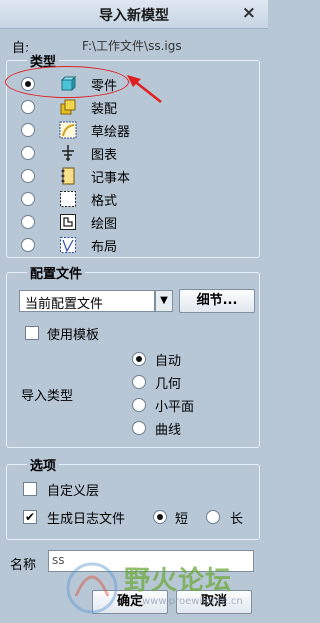  I want to click on type-radio-format, so click(28, 199).